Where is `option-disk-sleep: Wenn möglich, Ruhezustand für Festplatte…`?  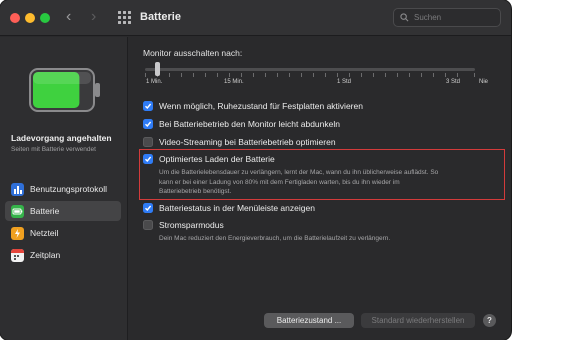
option-disk-sleep: Wenn möglich, Ruhezustand für Festplatte… is located at coordinates (253, 106).